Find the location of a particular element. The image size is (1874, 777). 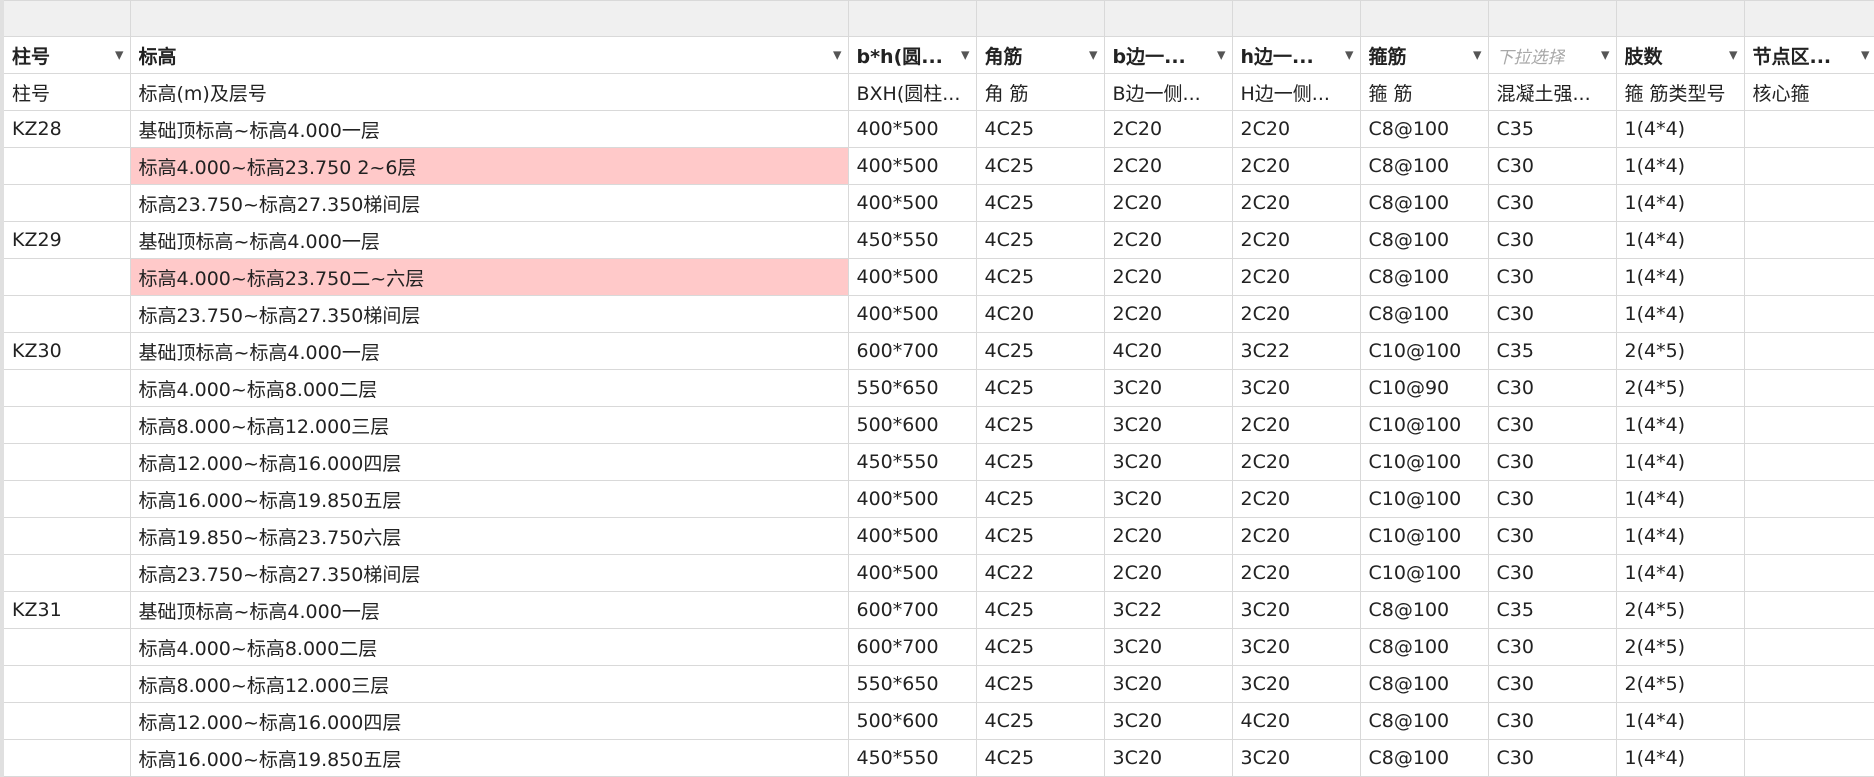

table-cell: KZ31 is located at coordinates (65, 610).